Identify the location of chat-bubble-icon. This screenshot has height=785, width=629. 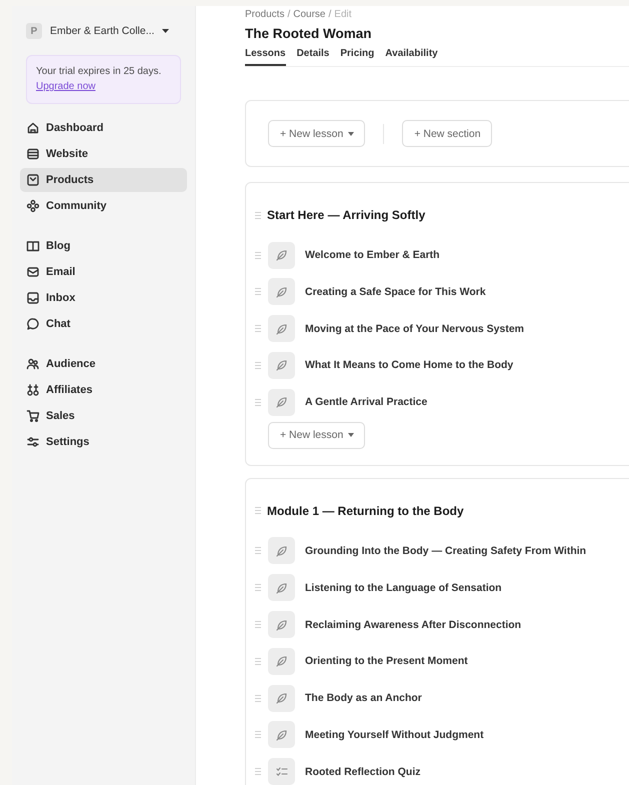
(33, 324).